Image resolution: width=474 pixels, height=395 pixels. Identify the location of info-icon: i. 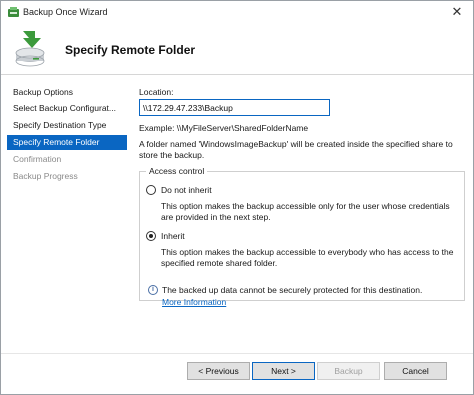
(153, 290).